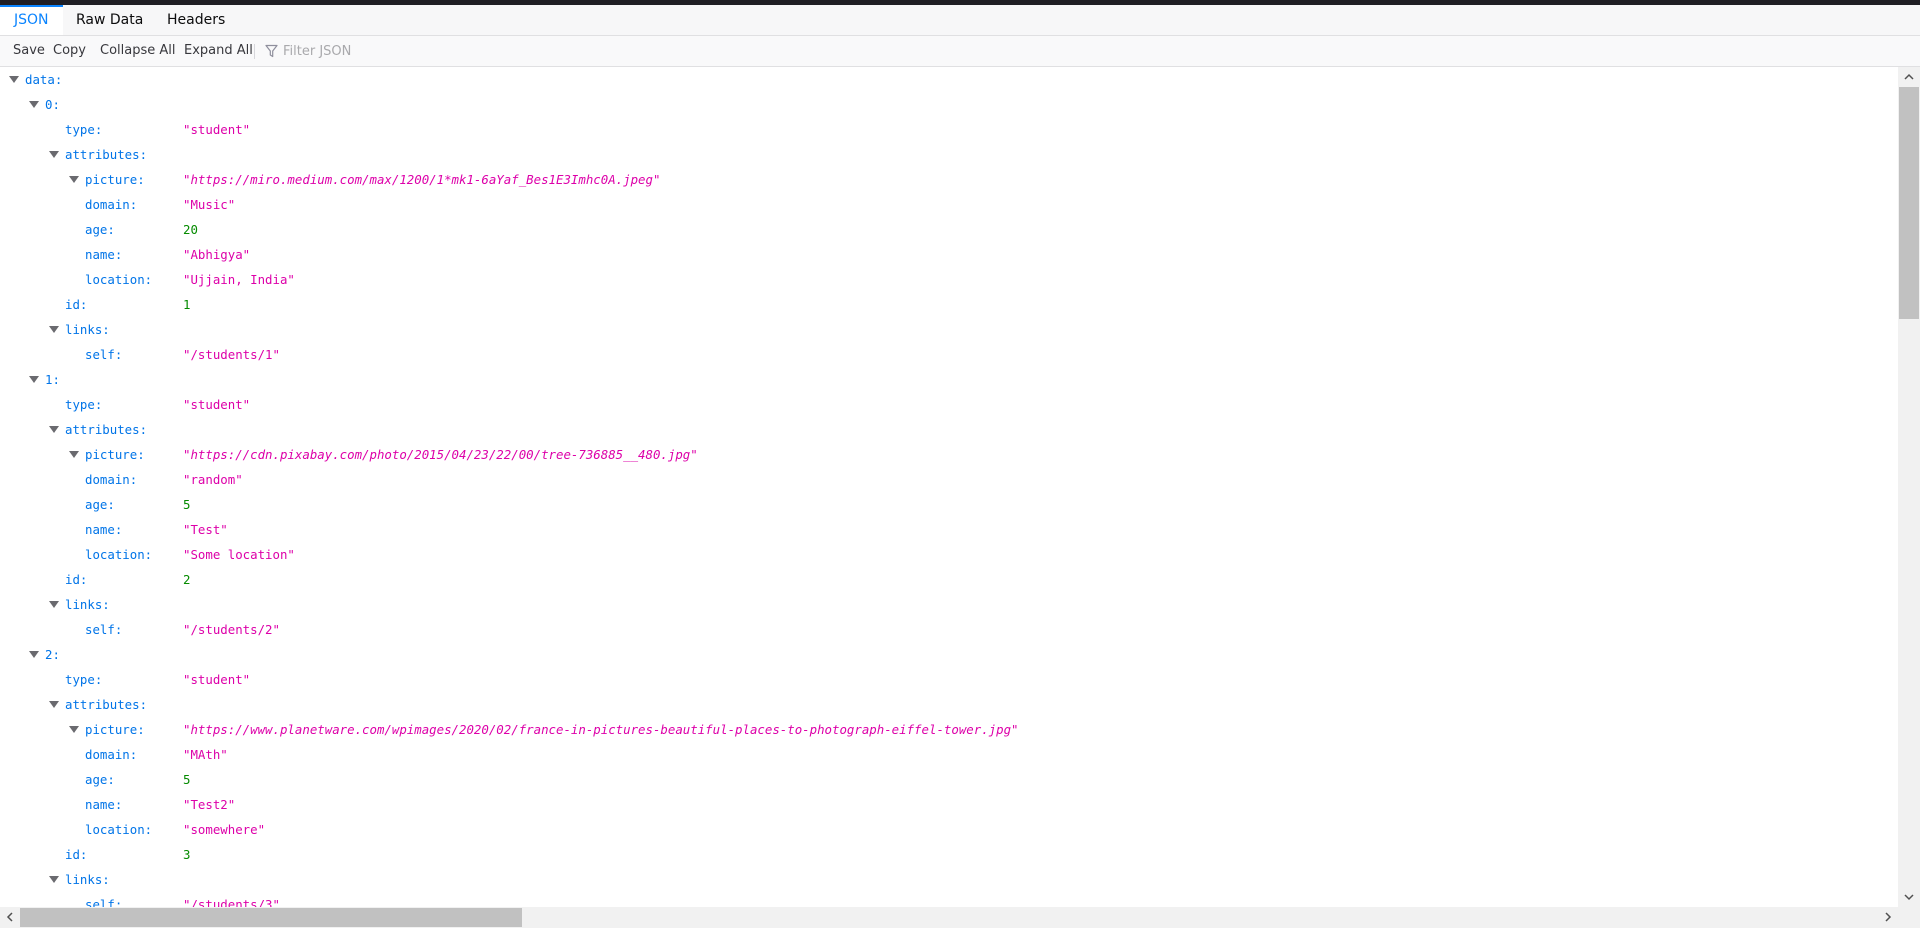 This screenshot has height=928, width=1920. Describe the element at coordinates (254, 51) in the screenshot. I see `toolbar-divider` at that location.